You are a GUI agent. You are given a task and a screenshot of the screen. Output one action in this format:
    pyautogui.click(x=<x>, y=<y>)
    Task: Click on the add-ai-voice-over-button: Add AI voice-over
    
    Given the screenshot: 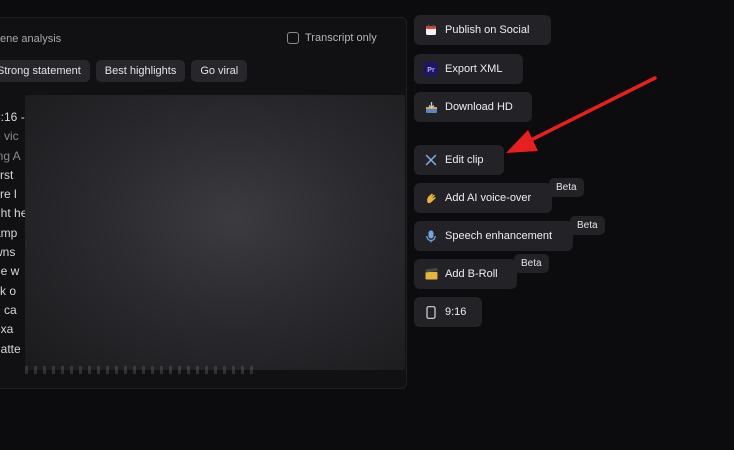 What is the action you would take?
    pyautogui.click(x=483, y=198)
    